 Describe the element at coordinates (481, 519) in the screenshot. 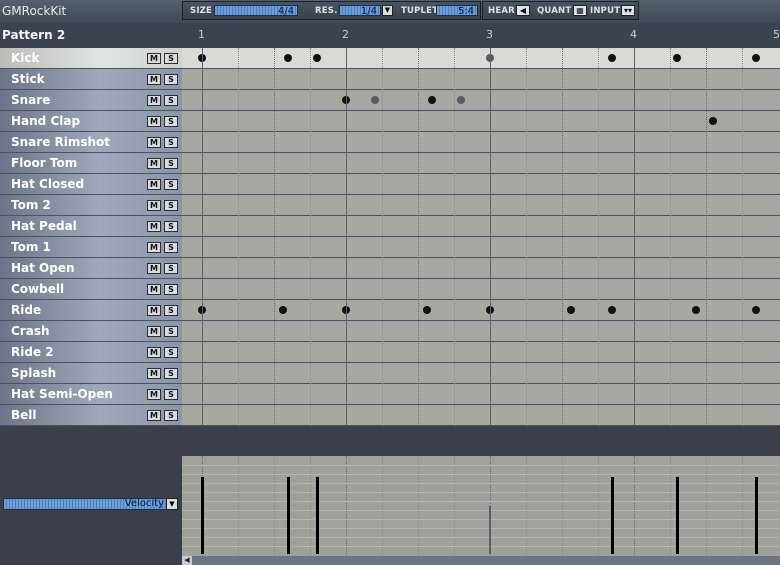

I see `velocity-level-line` at that location.